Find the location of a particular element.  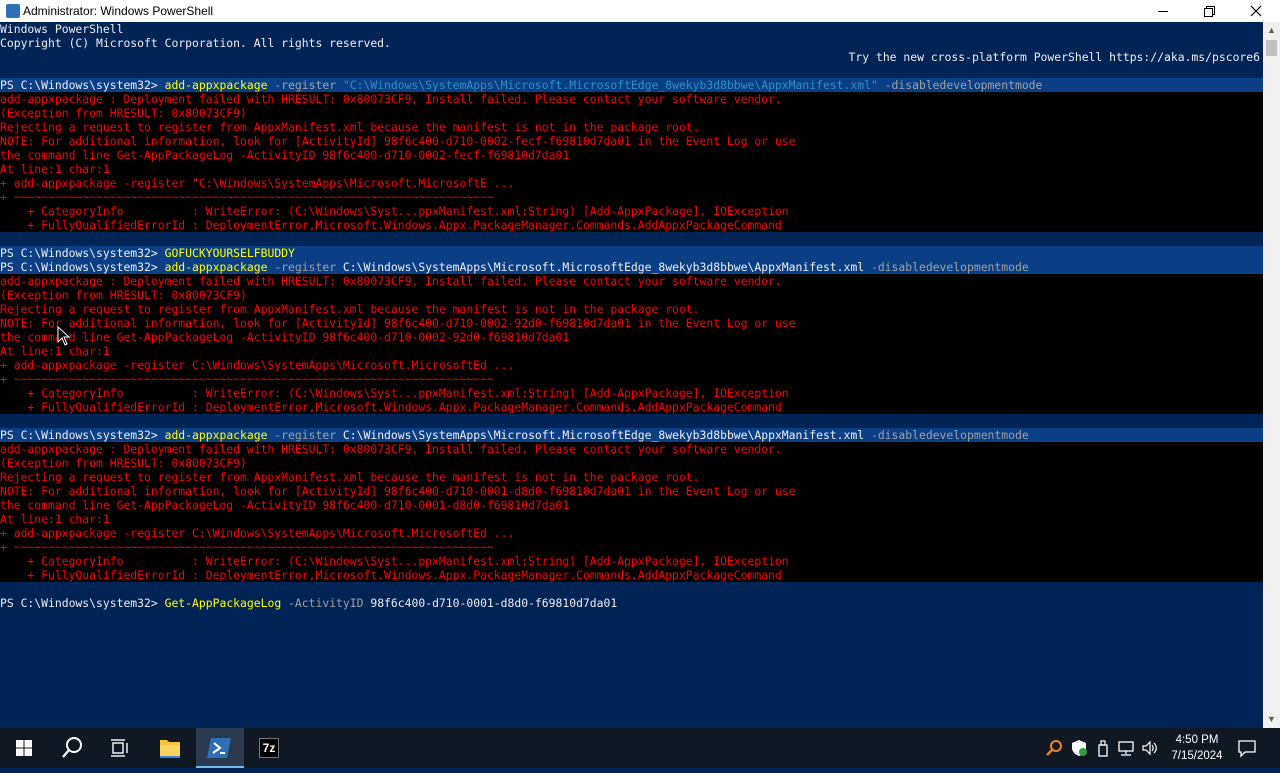

command-argument: 98f6c400-d710-0001-d8d0-f69810d7da01 is located at coordinates (494, 603).